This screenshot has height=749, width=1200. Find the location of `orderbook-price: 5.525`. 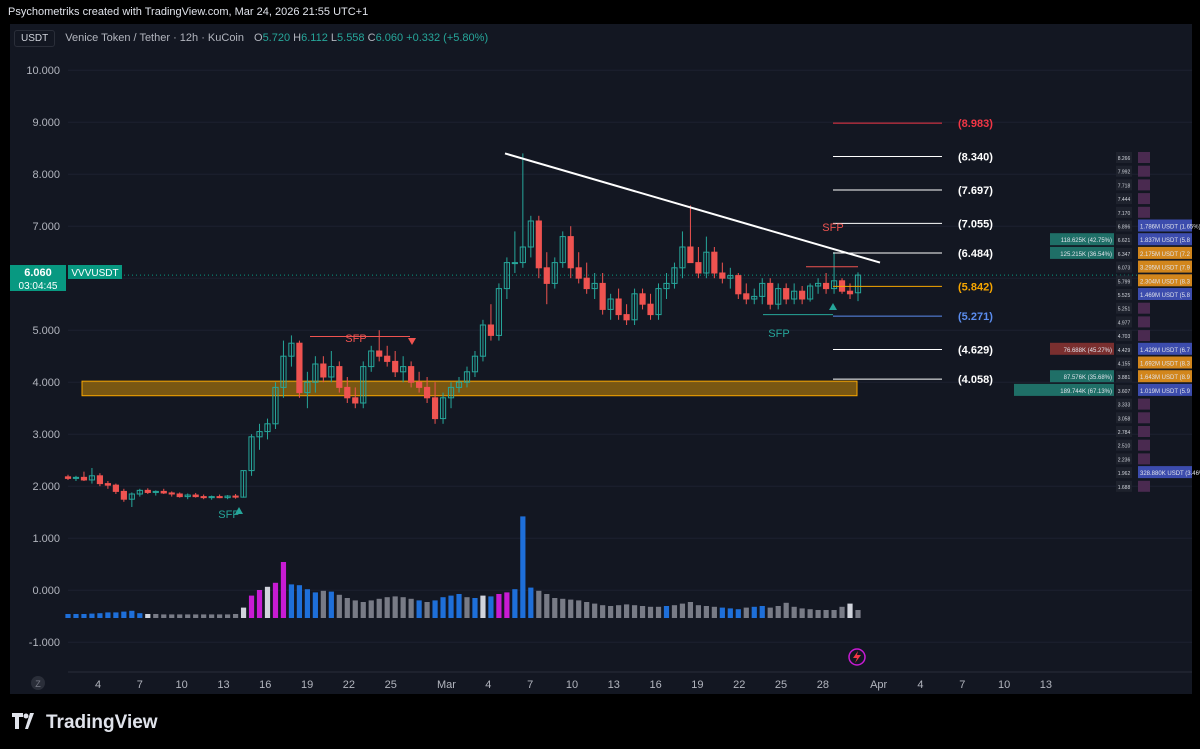

orderbook-price: 5.525 is located at coordinates (1124, 296).